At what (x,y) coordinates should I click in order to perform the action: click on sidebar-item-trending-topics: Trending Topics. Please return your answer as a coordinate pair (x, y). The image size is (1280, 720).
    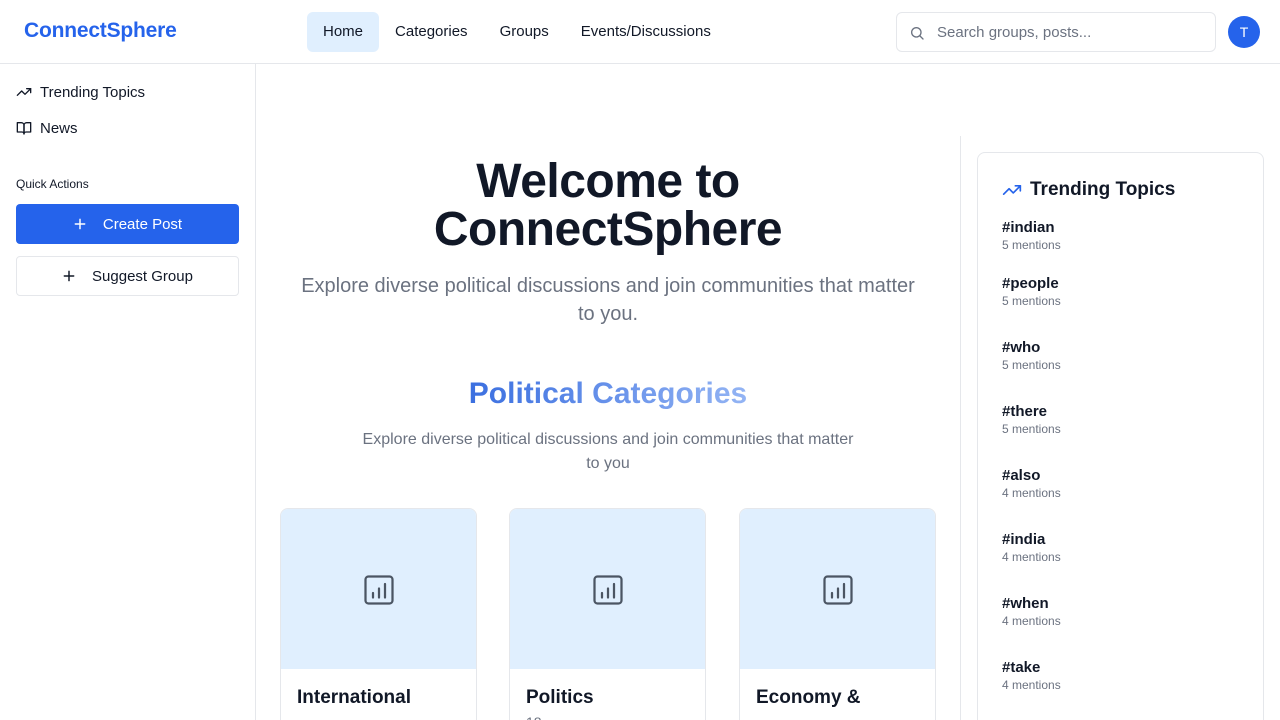
    Looking at the image, I should click on (80, 92).